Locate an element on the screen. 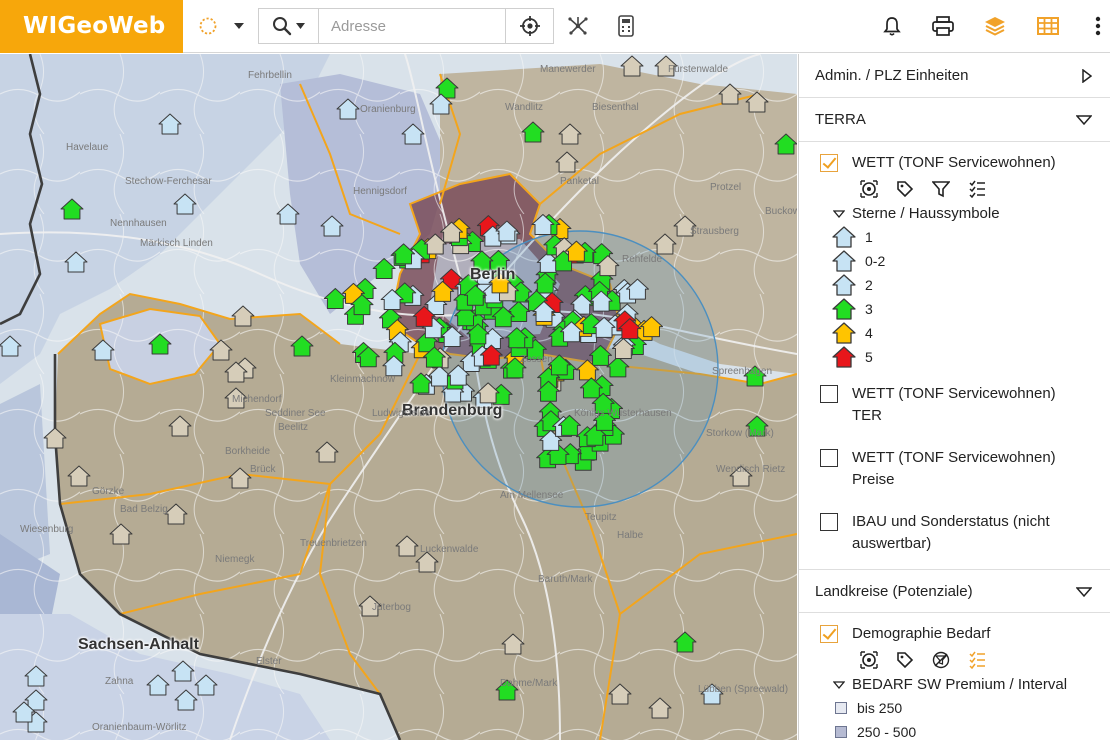  map-place-label: Stechow-Ferchesar is located at coordinates (168, 181).